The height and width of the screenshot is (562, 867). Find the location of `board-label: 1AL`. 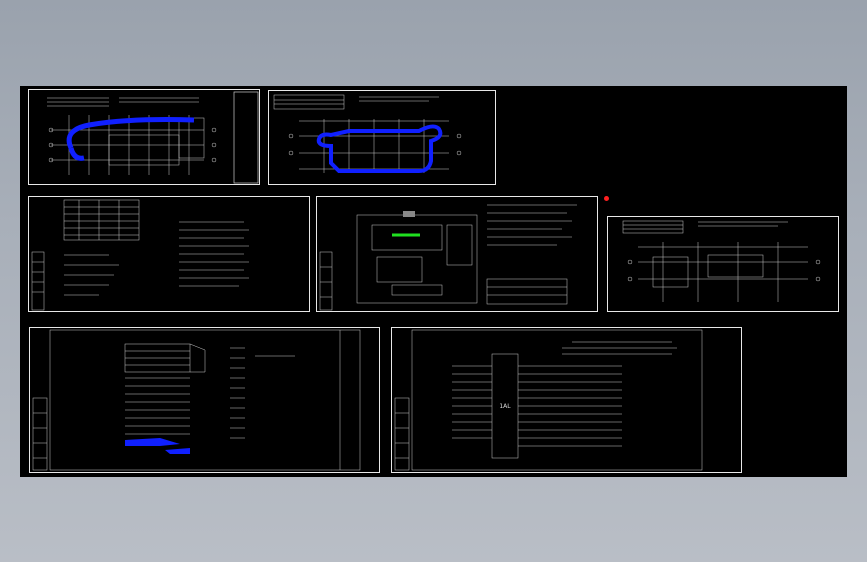

board-label: 1AL is located at coordinates (505, 406).